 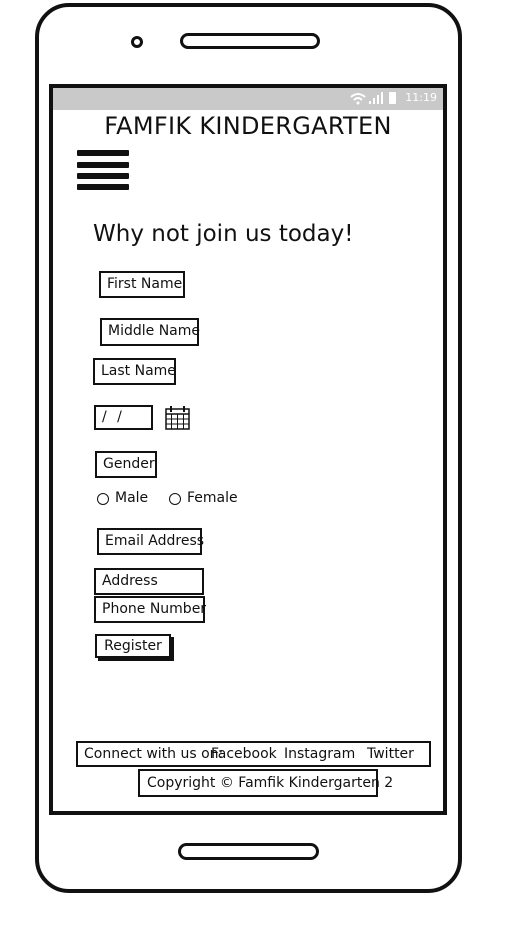 I want to click on copyright: Copyright © Famfik Kindergarten 2, so click(x=265, y=783).